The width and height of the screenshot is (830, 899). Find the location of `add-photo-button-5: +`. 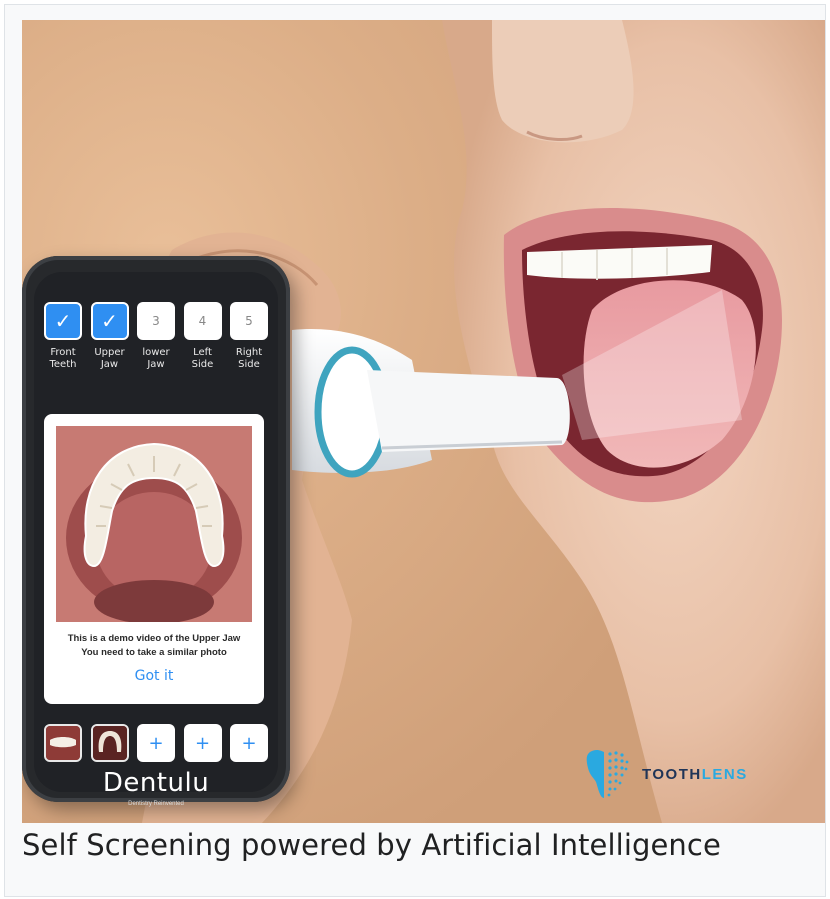

add-photo-button-5: + is located at coordinates (249, 743).